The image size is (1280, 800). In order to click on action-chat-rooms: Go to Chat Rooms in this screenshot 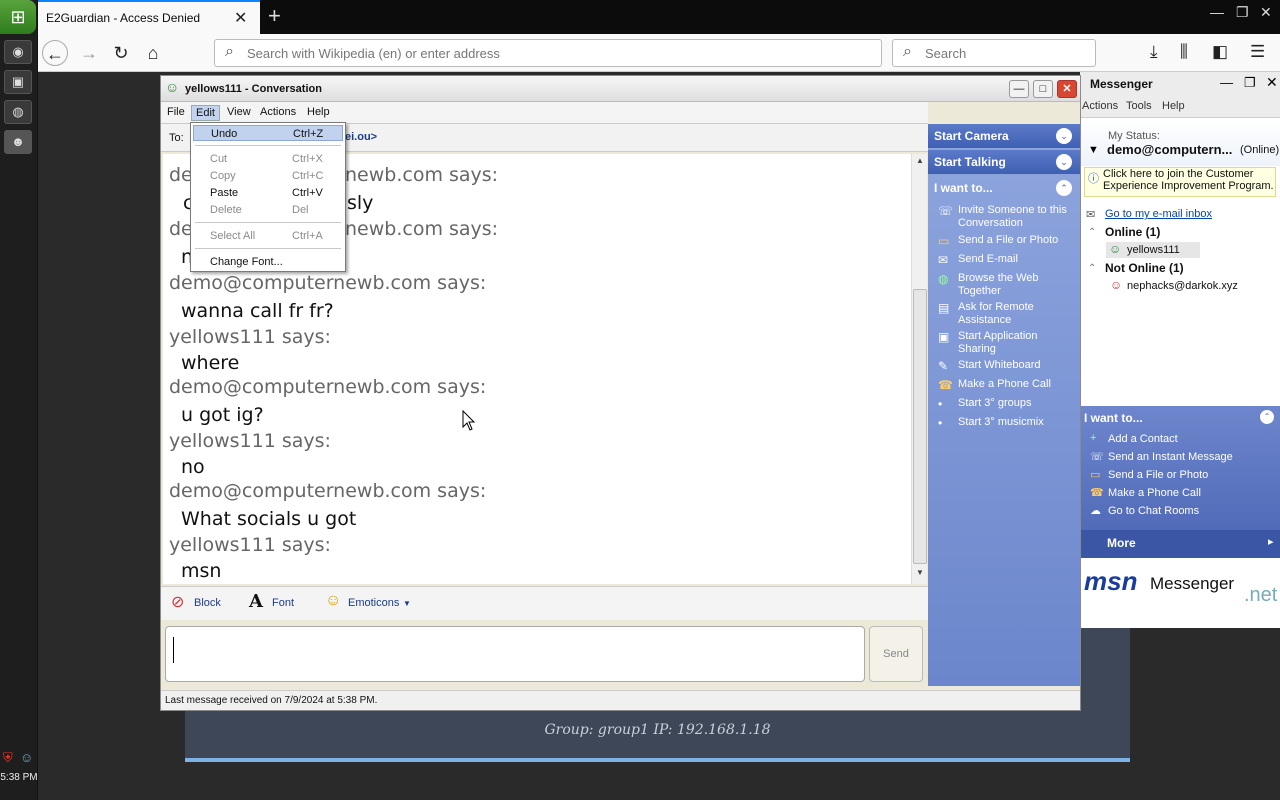, I will do `click(1153, 511)`.